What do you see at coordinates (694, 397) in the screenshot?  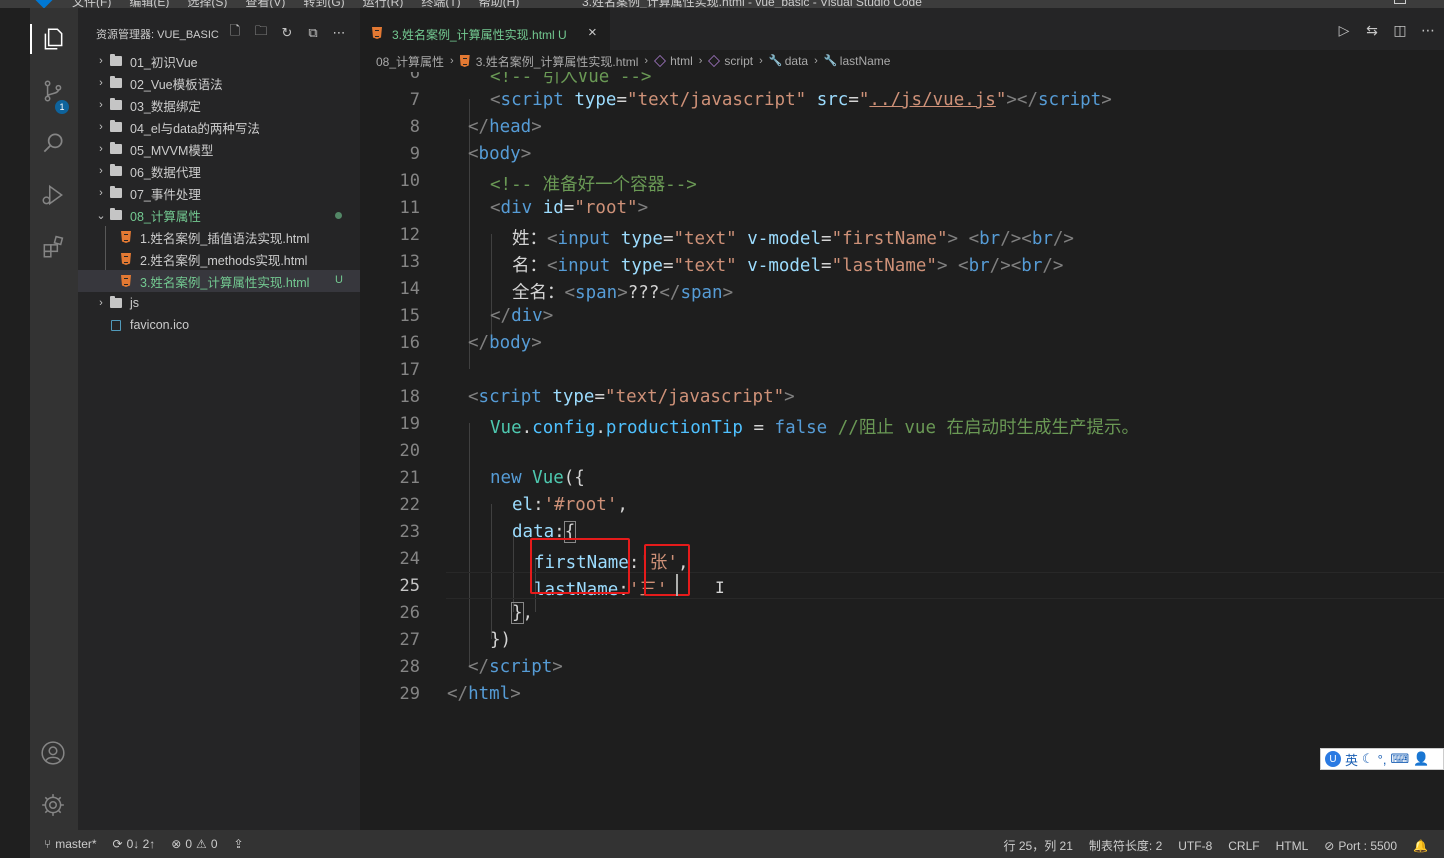 I see `attr-value: text/javascript` at bounding box center [694, 397].